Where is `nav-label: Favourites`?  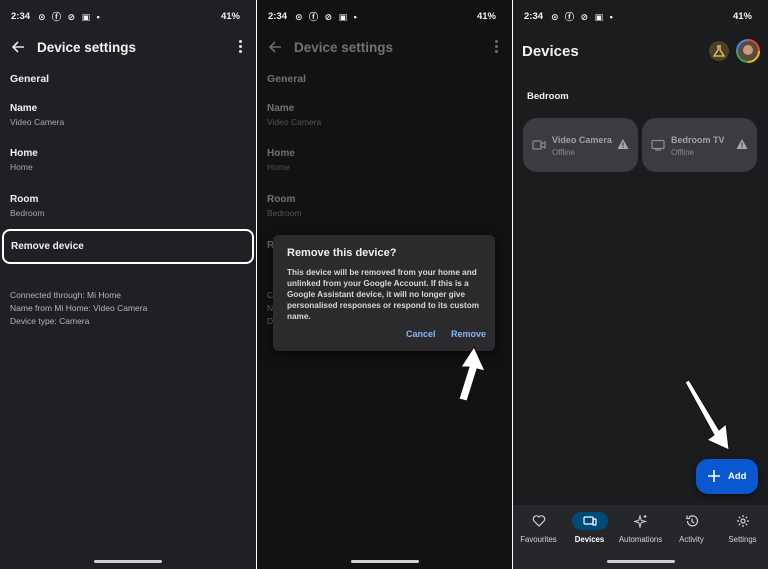 nav-label: Favourites is located at coordinates (538, 539).